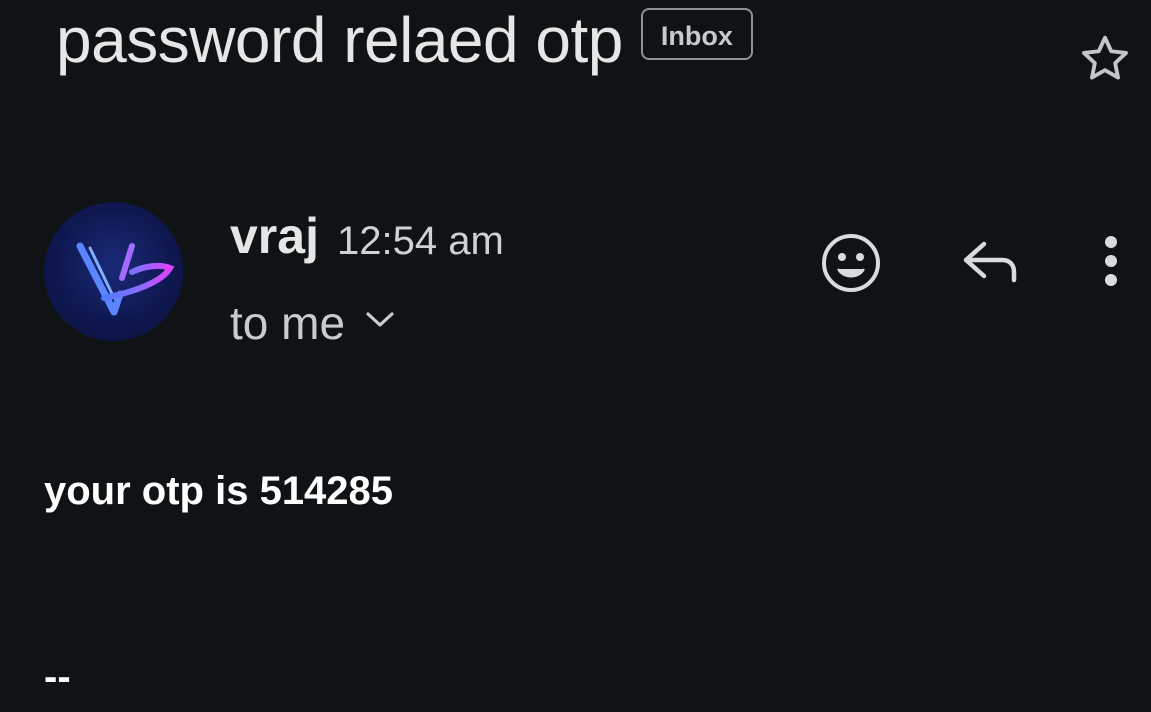 Image resolution: width=1151 pixels, height=712 pixels. What do you see at coordinates (288, 323) in the screenshot?
I see `recipients-label: to me` at bounding box center [288, 323].